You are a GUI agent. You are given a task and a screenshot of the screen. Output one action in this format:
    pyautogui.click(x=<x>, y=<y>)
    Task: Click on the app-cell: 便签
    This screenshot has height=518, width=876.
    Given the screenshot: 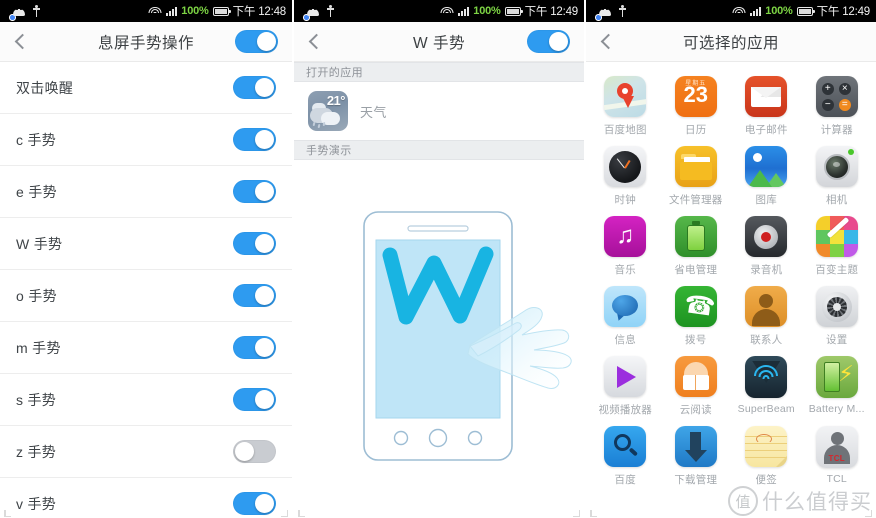 What is the action you would take?
    pyautogui.click(x=766, y=455)
    